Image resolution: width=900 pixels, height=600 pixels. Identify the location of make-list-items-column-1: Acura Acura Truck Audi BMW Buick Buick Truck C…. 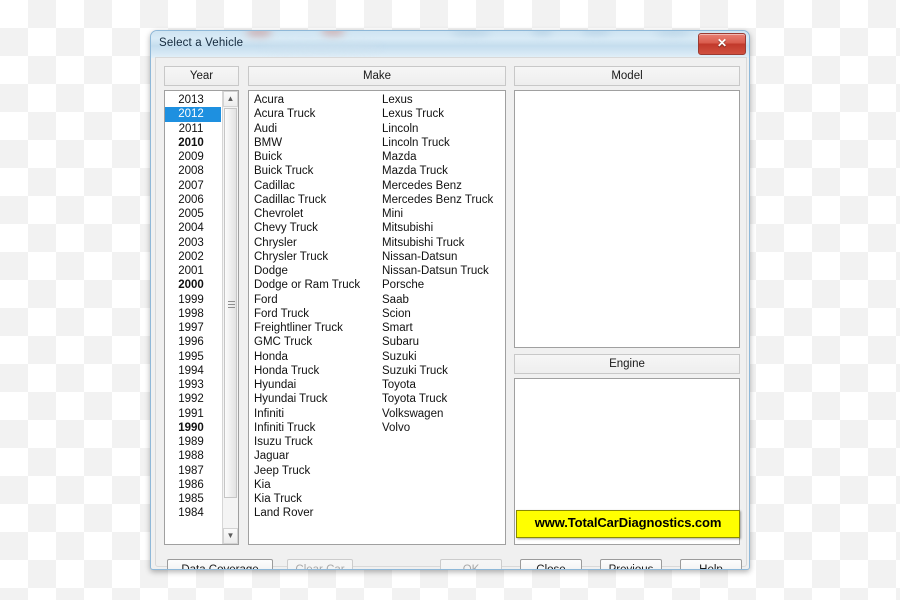
(313, 307).